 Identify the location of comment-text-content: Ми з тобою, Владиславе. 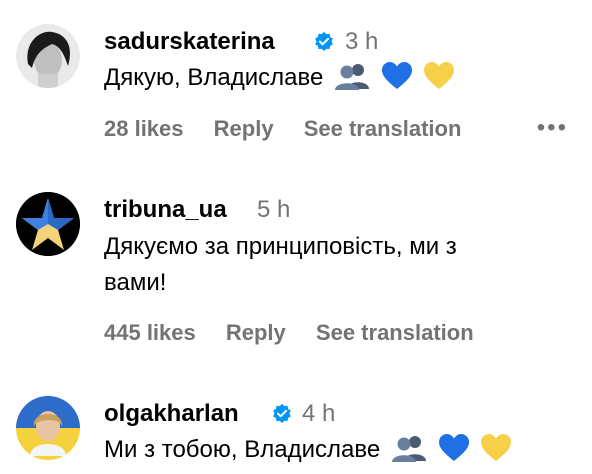
(242, 449).